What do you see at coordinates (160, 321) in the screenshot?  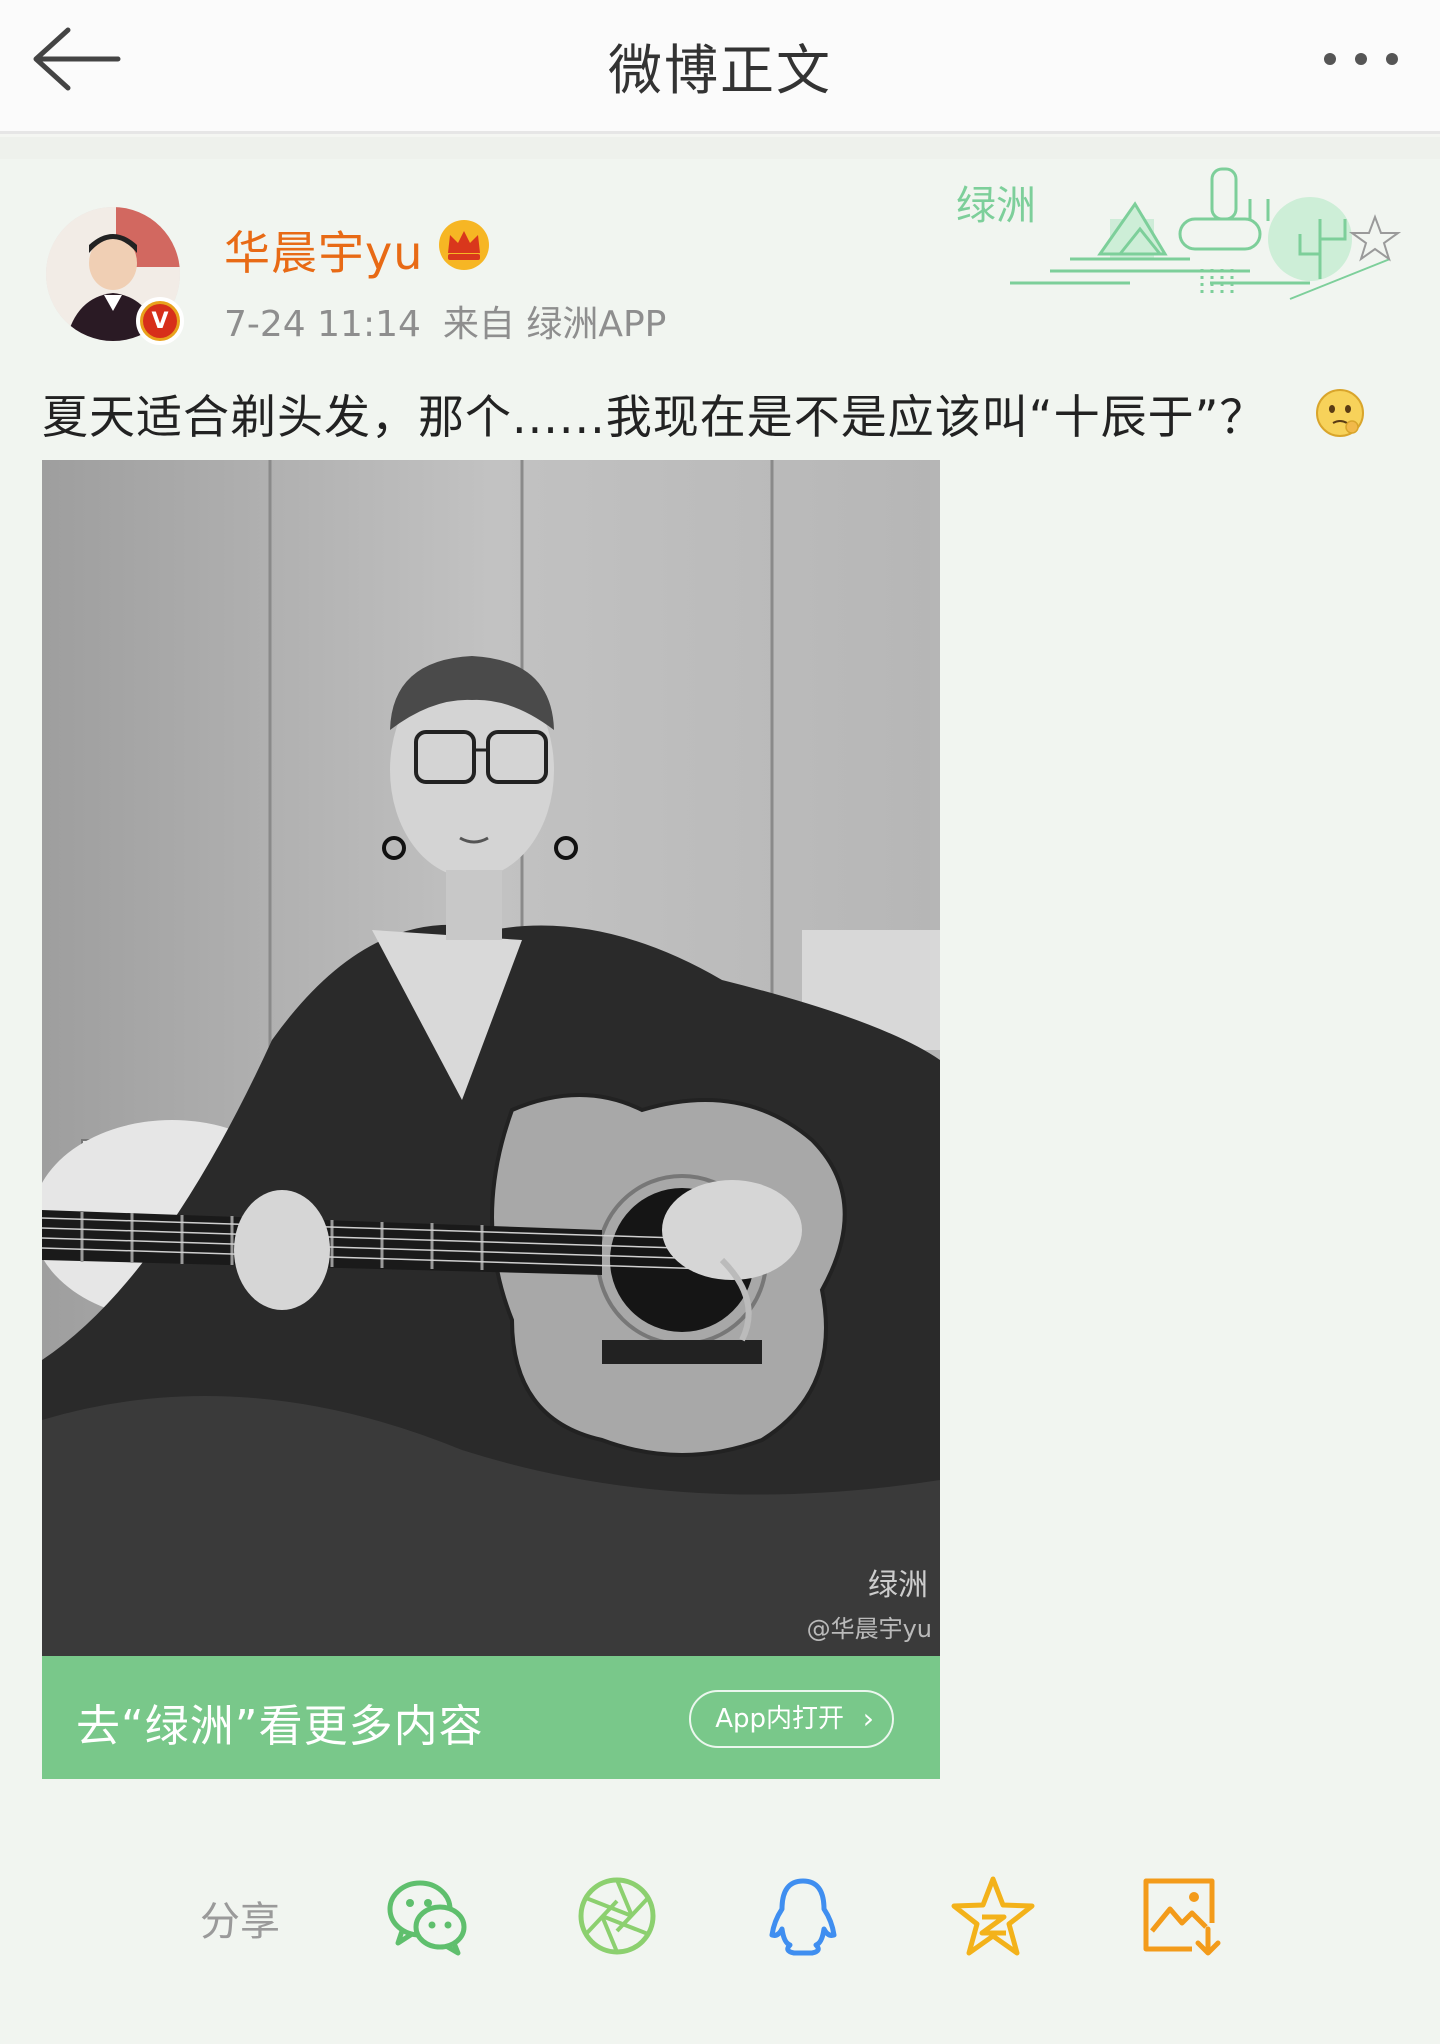 I see `verified-badge-icon: V` at bounding box center [160, 321].